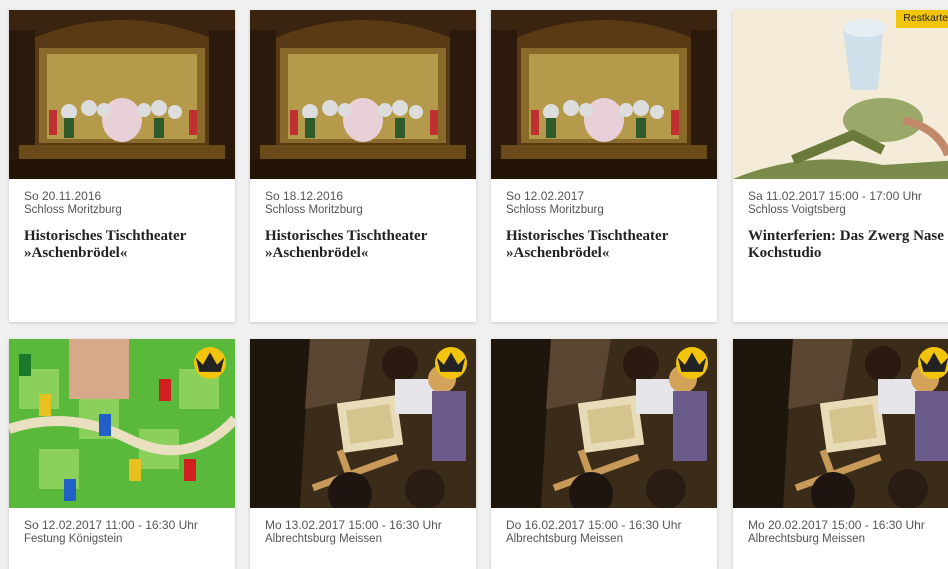  I want to click on event-date: So 12.02.2017 11:00 - 16:30 Uhr, so click(111, 525).